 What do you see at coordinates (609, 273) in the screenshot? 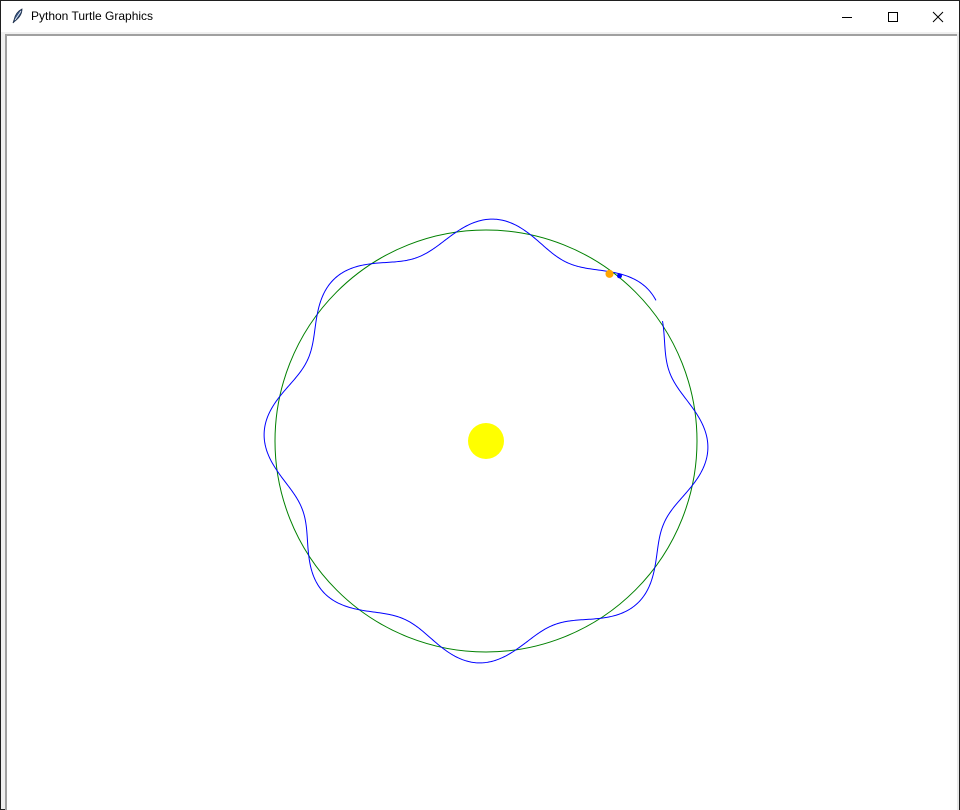
I see `planet` at bounding box center [609, 273].